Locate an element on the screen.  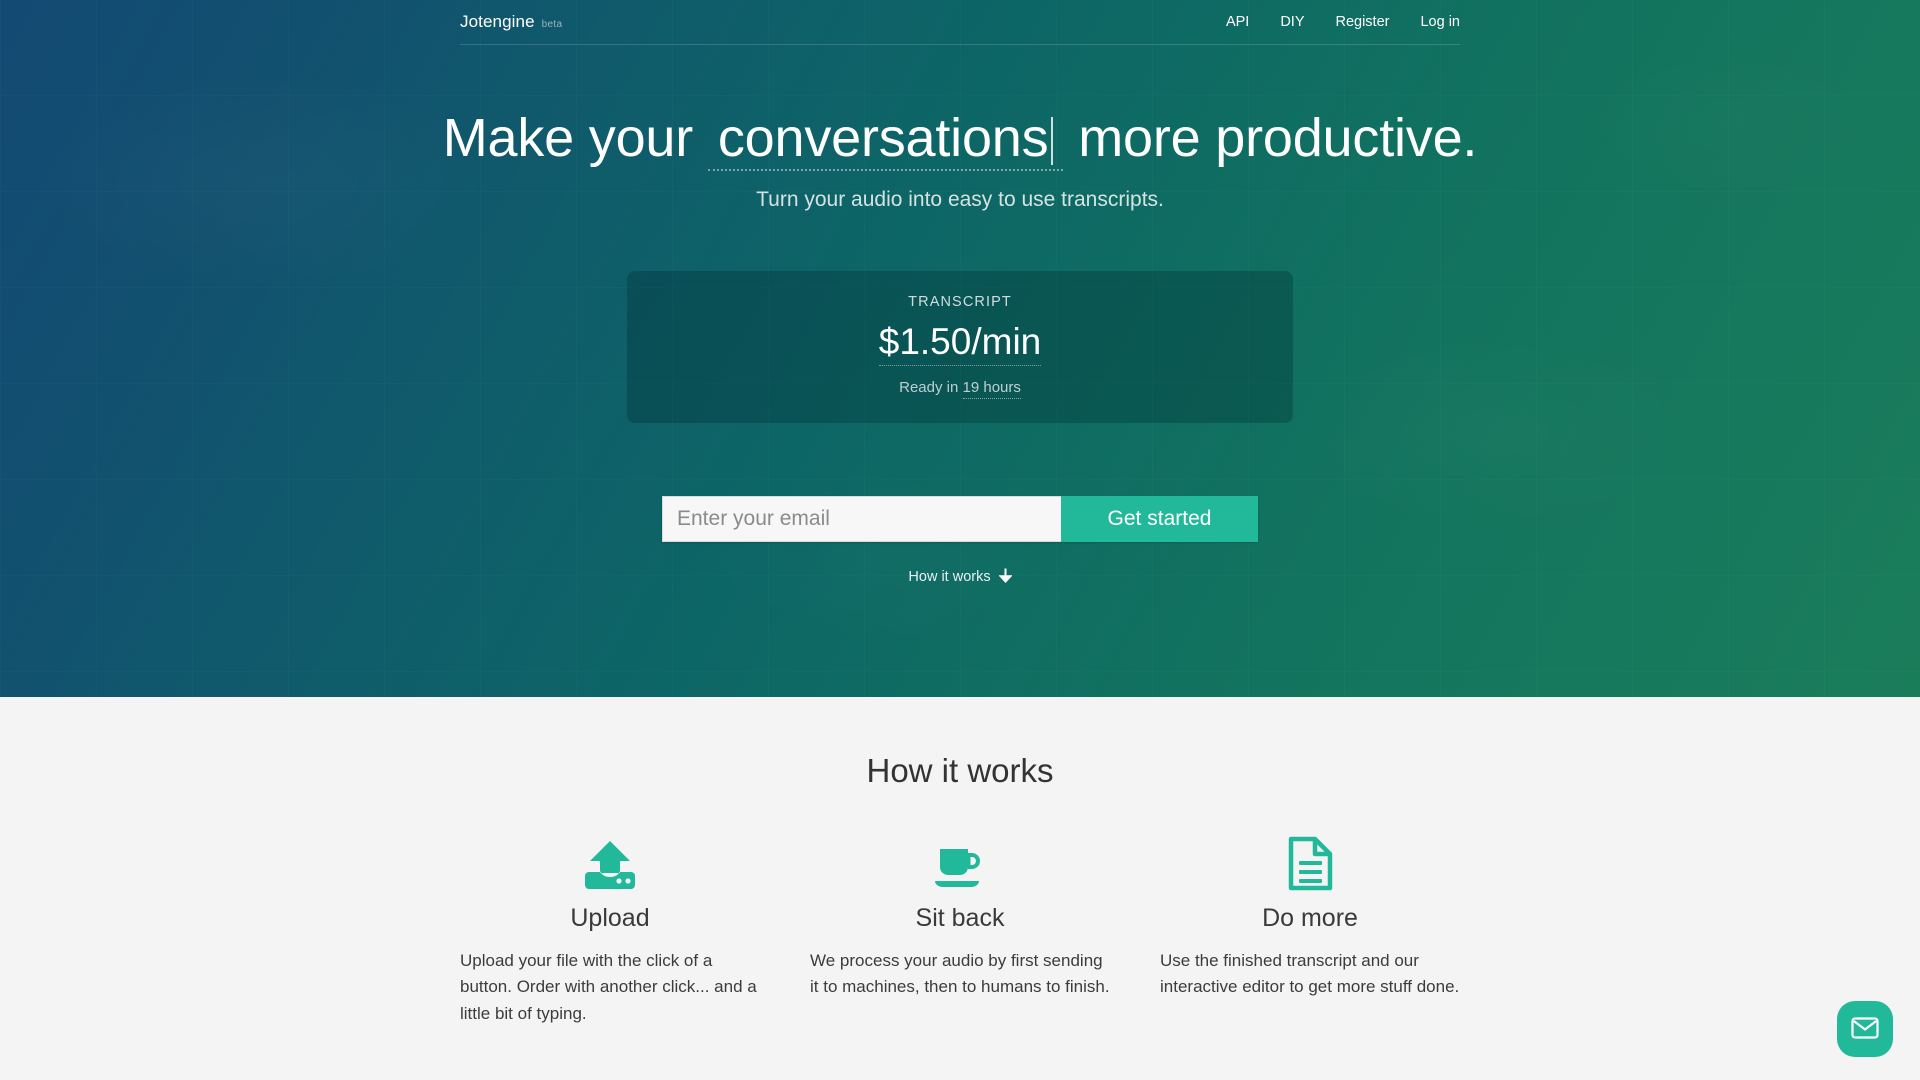
price-card-amount: $1.50/min is located at coordinates (960, 344).